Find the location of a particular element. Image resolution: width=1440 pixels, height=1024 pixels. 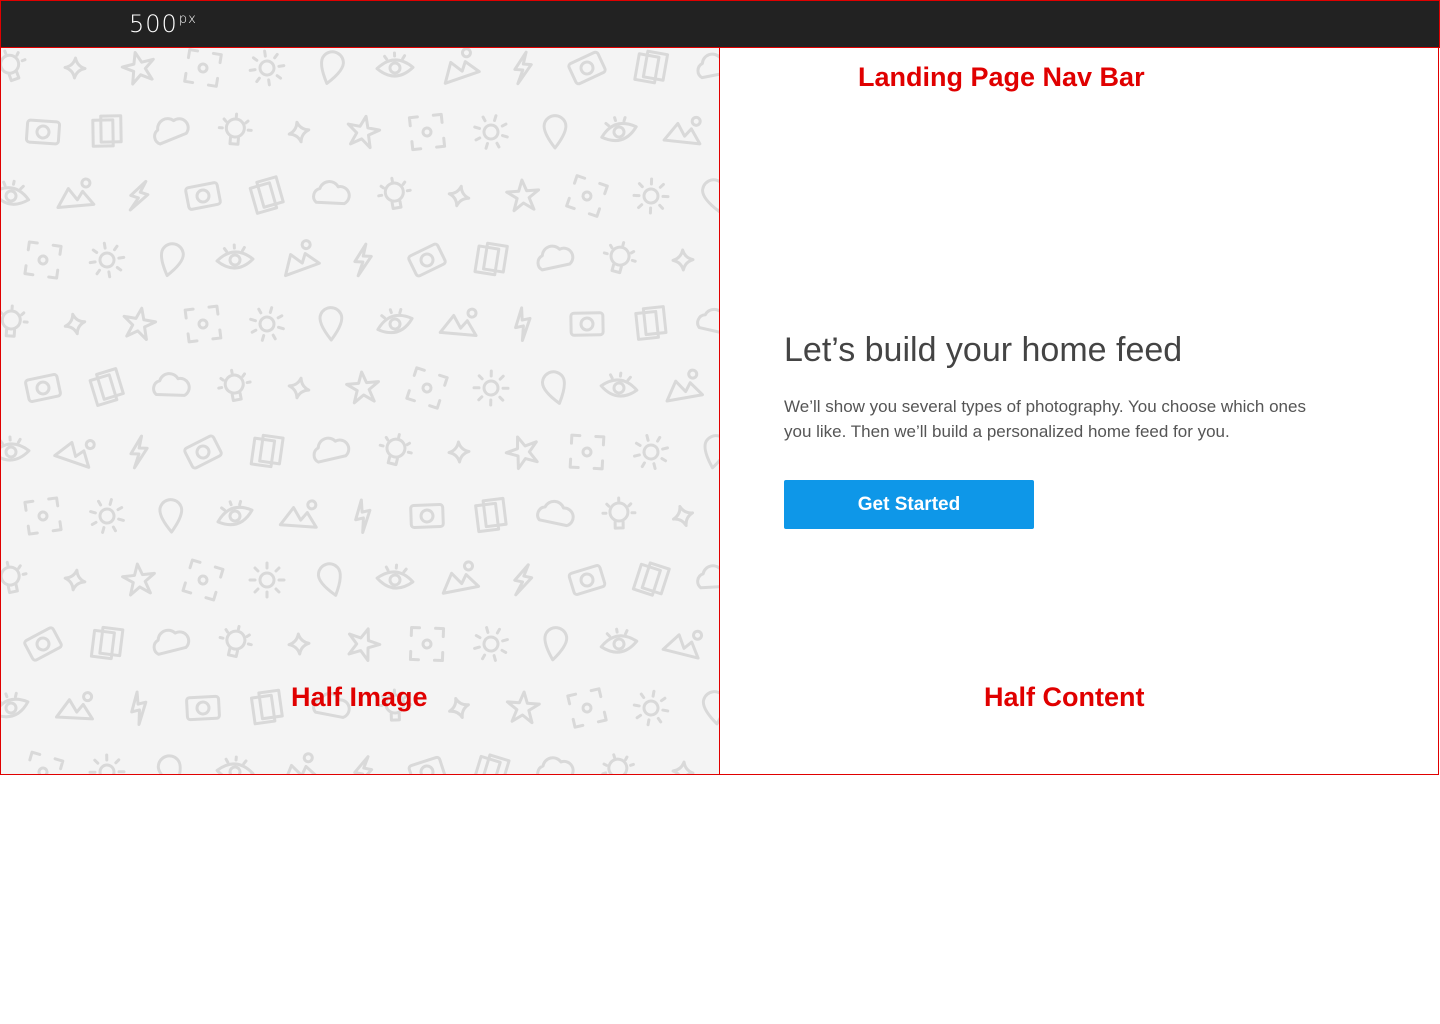

half-content-annotation: Half Content is located at coordinates (1064, 697).